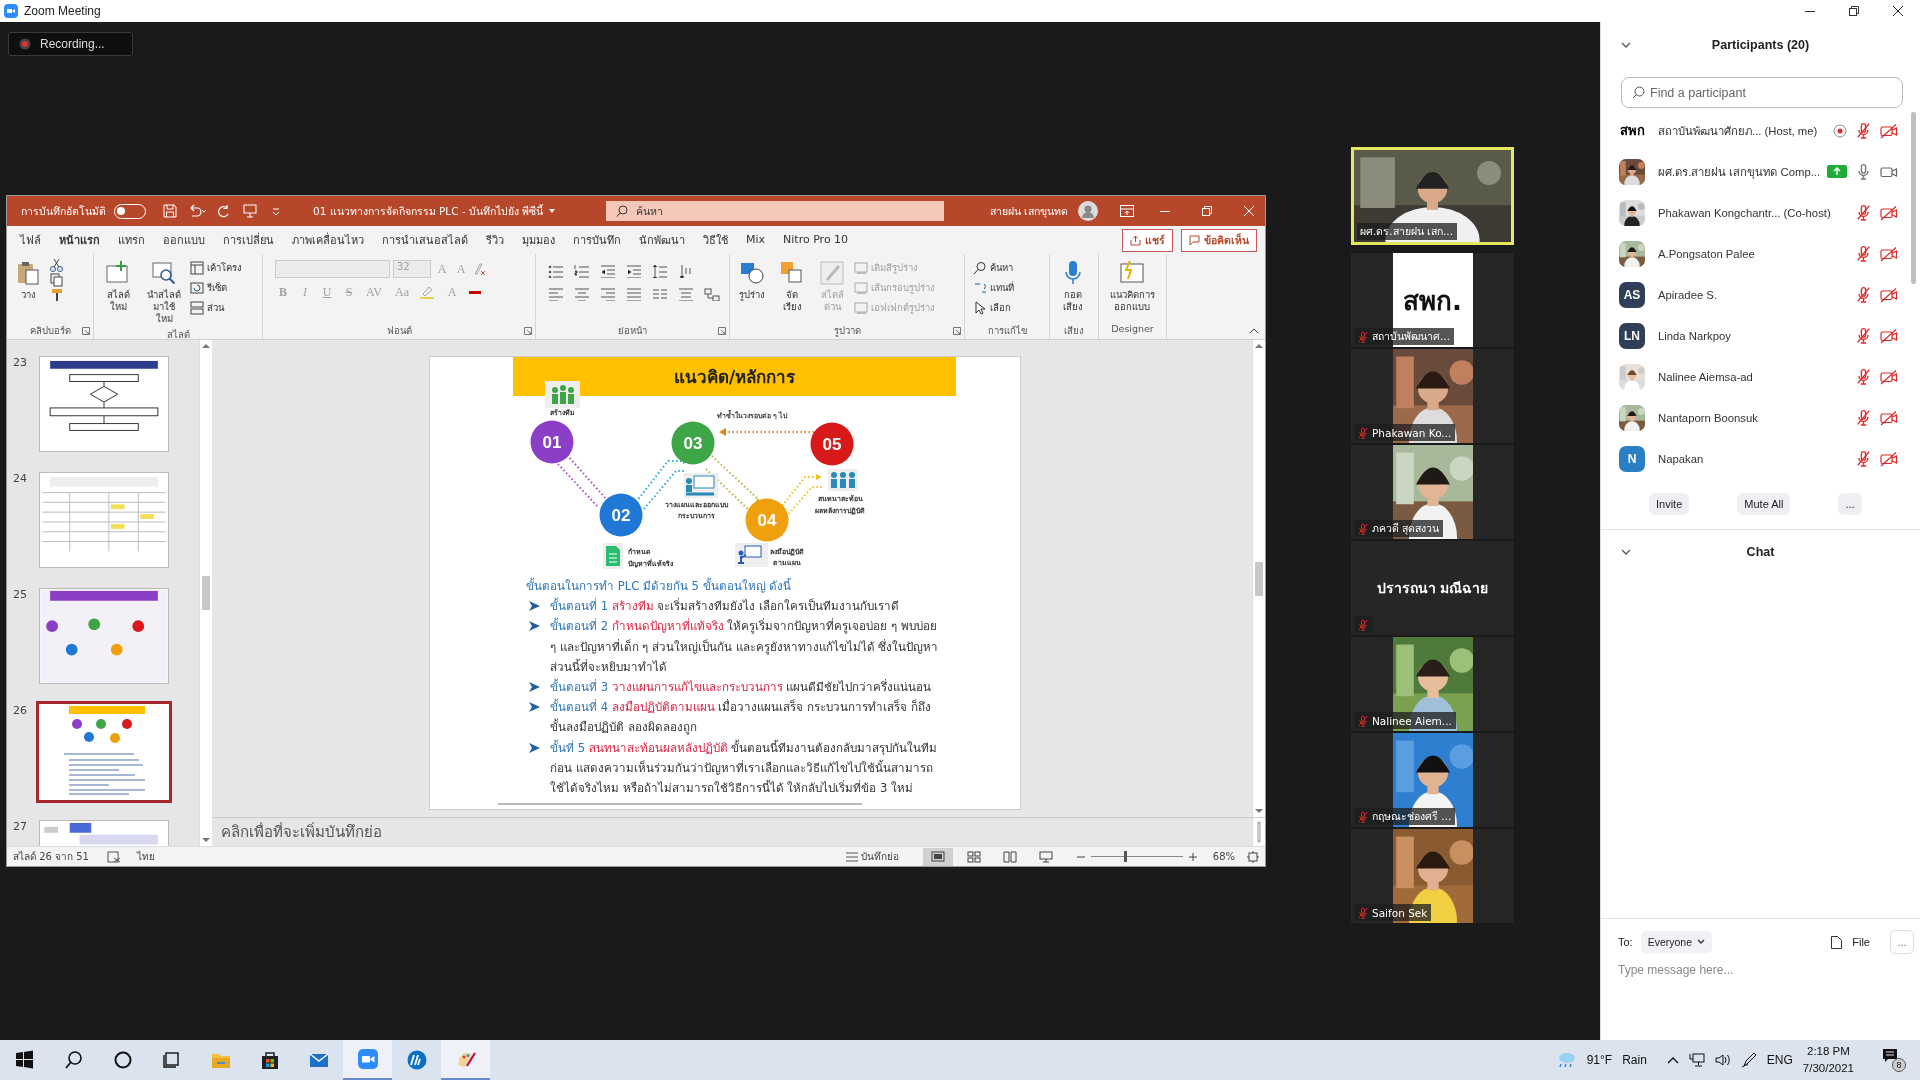 The image size is (1920, 1080). What do you see at coordinates (328, 240) in the screenshot?
I see `ribbon-tab: ภาพเคลื่อนไหว` at bounding box center [328, 240].